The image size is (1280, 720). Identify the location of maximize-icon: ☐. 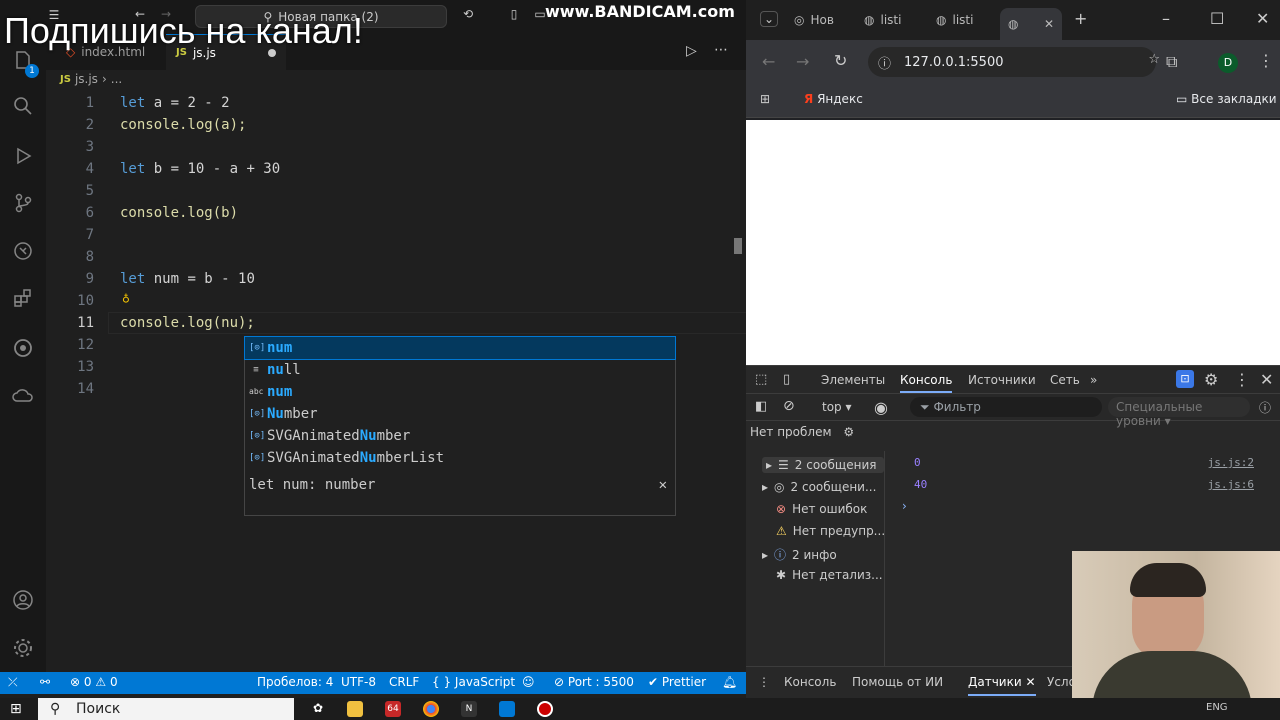
(1217, 18).